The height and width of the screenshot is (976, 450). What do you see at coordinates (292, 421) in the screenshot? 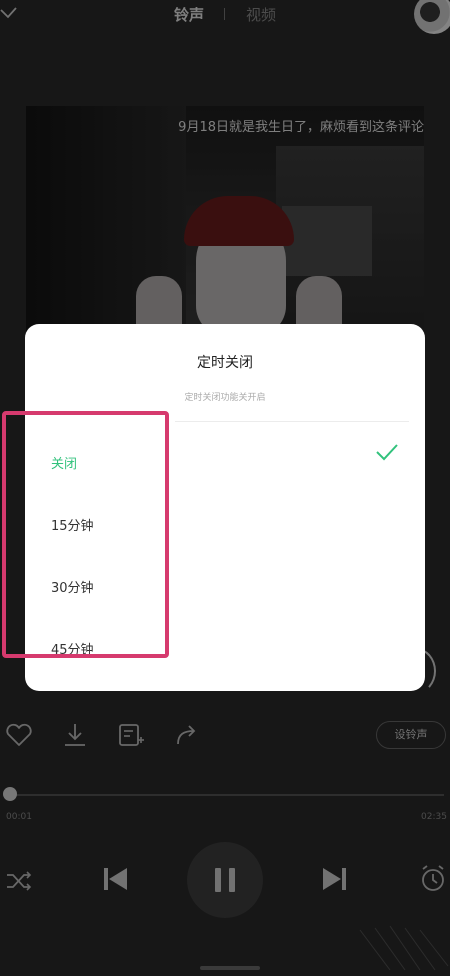
I see `divider` at bounding box center [292, 421].